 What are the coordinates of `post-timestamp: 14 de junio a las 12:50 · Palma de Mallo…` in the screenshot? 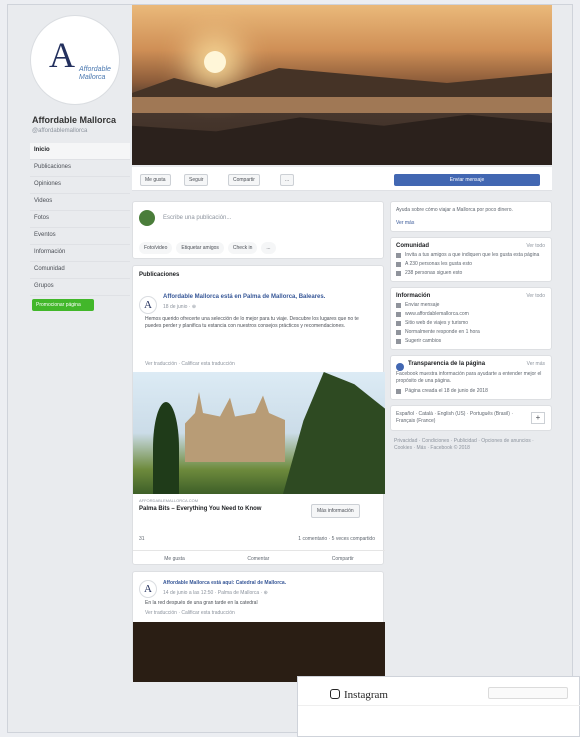 It's located at (215, 593).